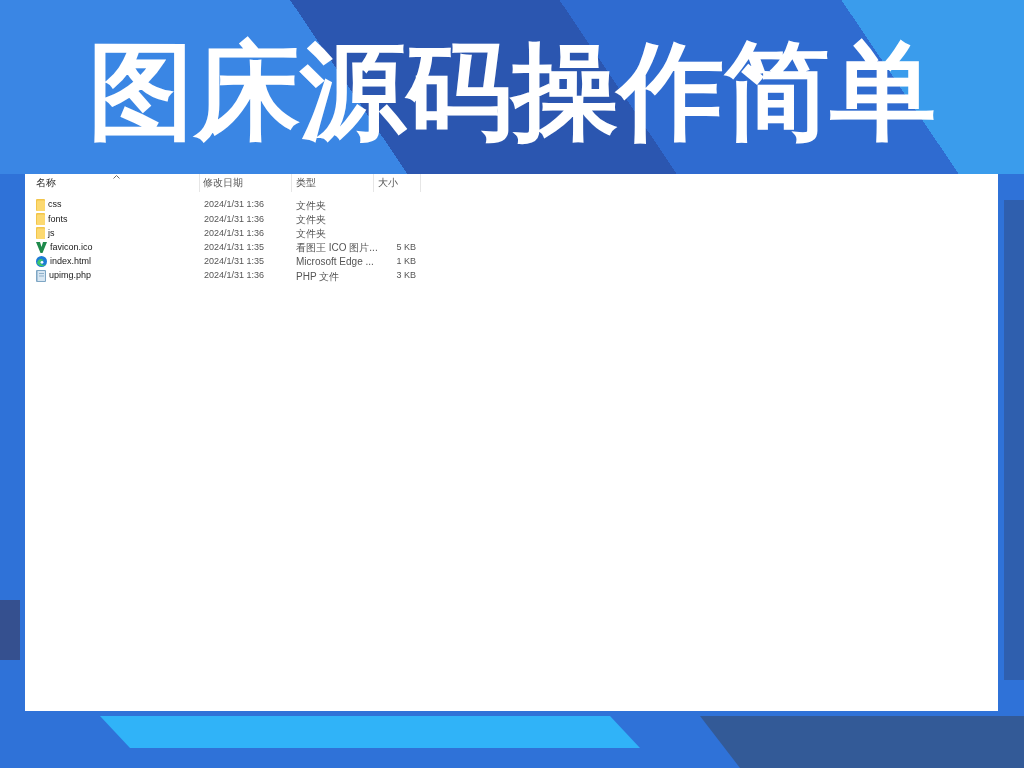  What do you see at coordinates (55, 205) in the screenshot?
I see `file-name: css` at bounding box center [55, 205].